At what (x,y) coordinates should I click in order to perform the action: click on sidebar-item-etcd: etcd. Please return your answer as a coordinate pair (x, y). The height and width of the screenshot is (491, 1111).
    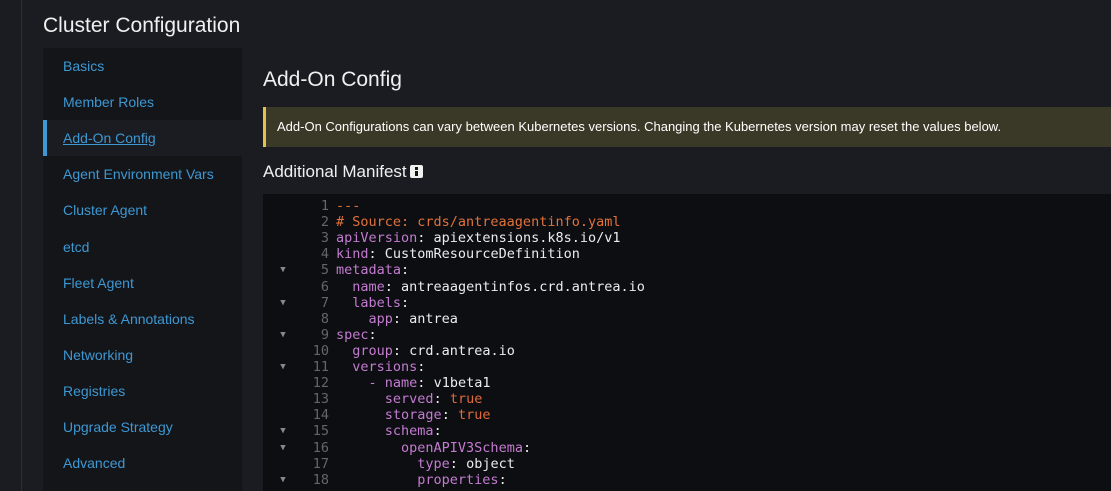
    Looking at the image, I should click on (142, 247).